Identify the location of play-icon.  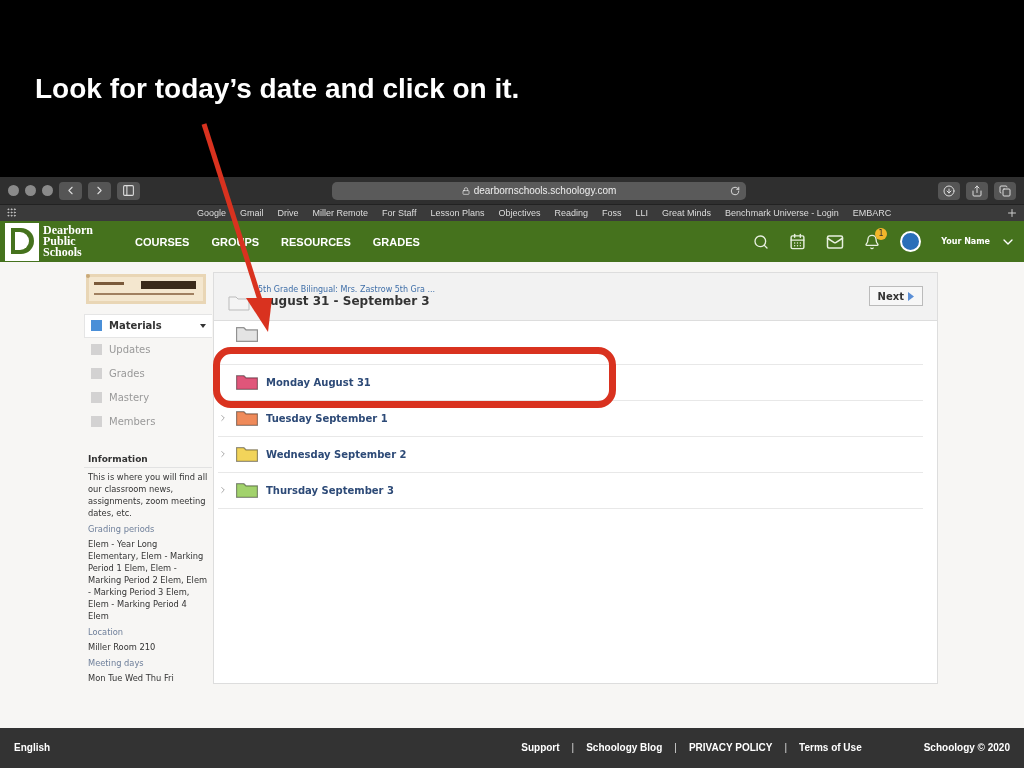
(911, 296).